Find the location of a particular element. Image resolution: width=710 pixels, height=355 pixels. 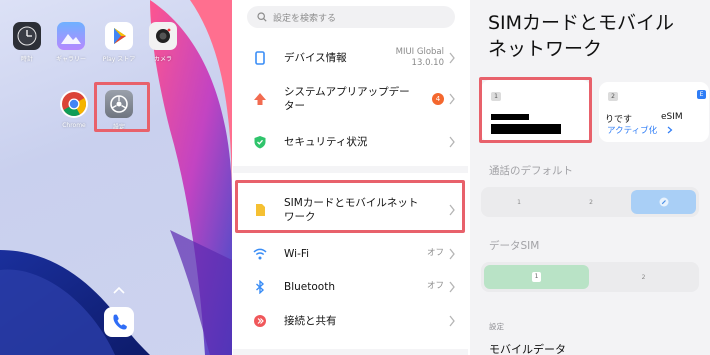

app-label: 時計 is located at coordinates (26, 59).